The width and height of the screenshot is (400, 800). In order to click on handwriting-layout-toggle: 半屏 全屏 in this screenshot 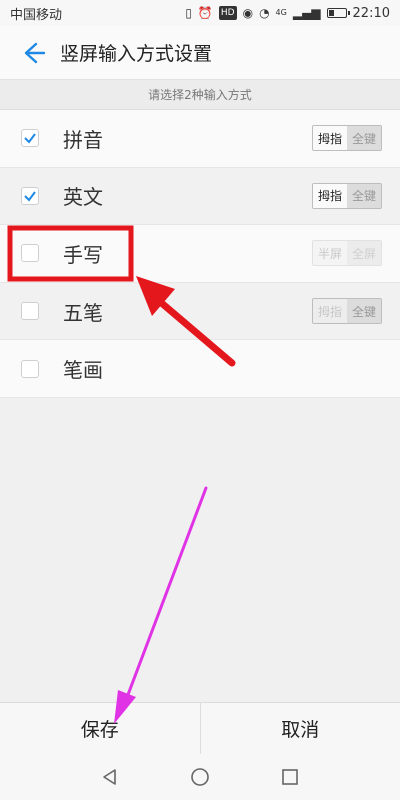, I will do `click(347, 253)`.